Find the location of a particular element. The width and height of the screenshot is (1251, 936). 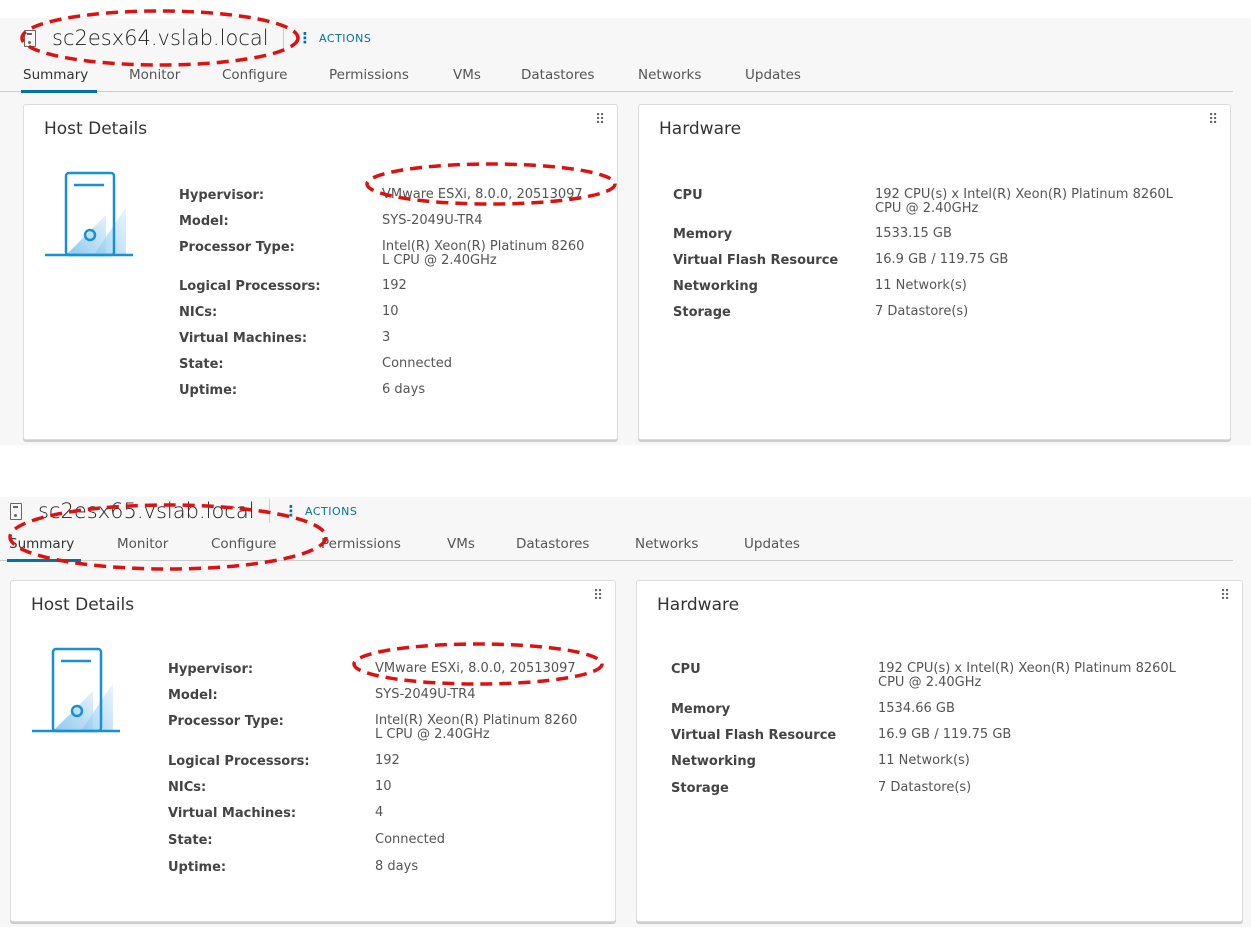

host-header: sc2esx64.vslab.local ⋮ ACTIONS is located at coordinates (197, 38).